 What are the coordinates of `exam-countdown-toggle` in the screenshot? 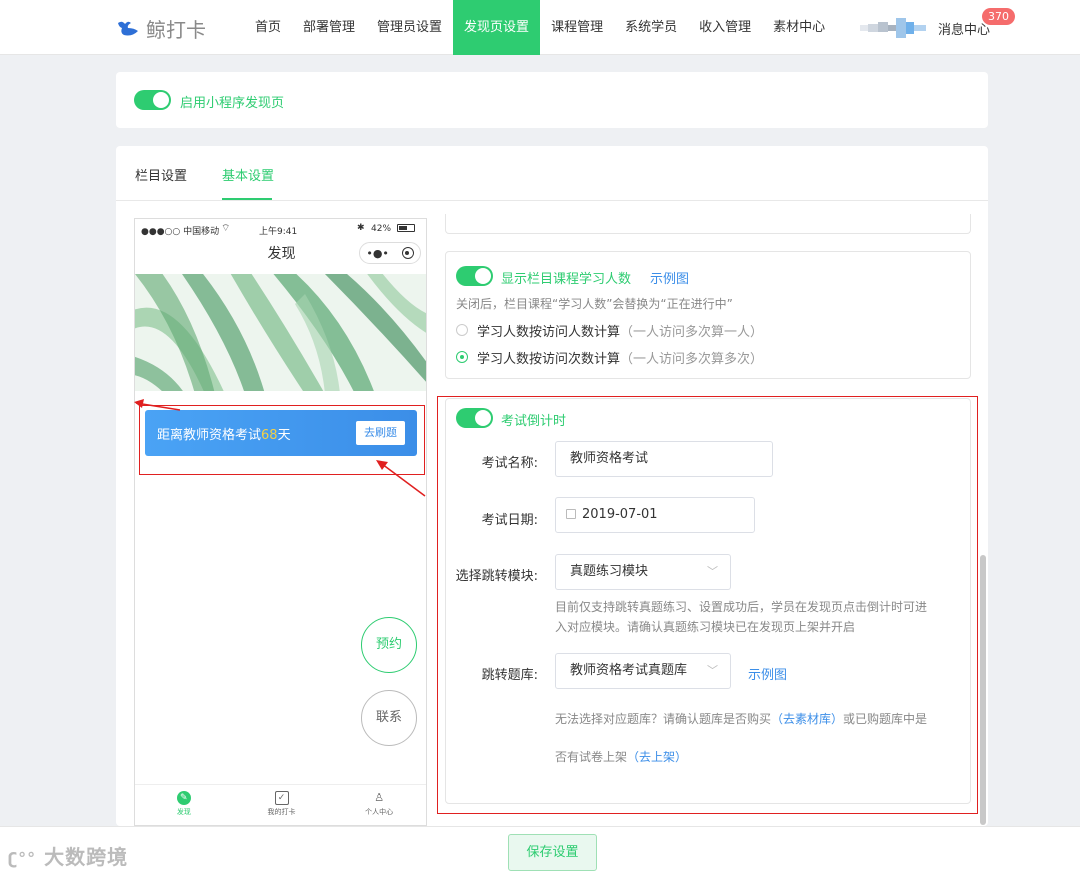 It's located at (474, 418).